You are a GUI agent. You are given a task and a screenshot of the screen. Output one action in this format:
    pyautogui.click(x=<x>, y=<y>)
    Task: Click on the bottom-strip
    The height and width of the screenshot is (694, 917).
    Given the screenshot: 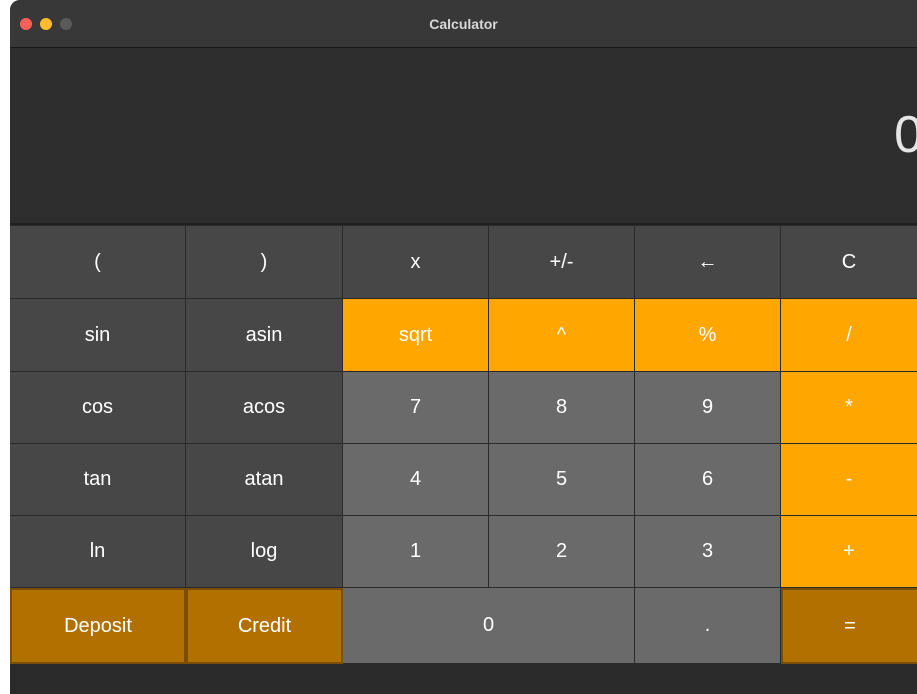 What is the action you would take?
    pyautogui.click(x=463, y=679)
    